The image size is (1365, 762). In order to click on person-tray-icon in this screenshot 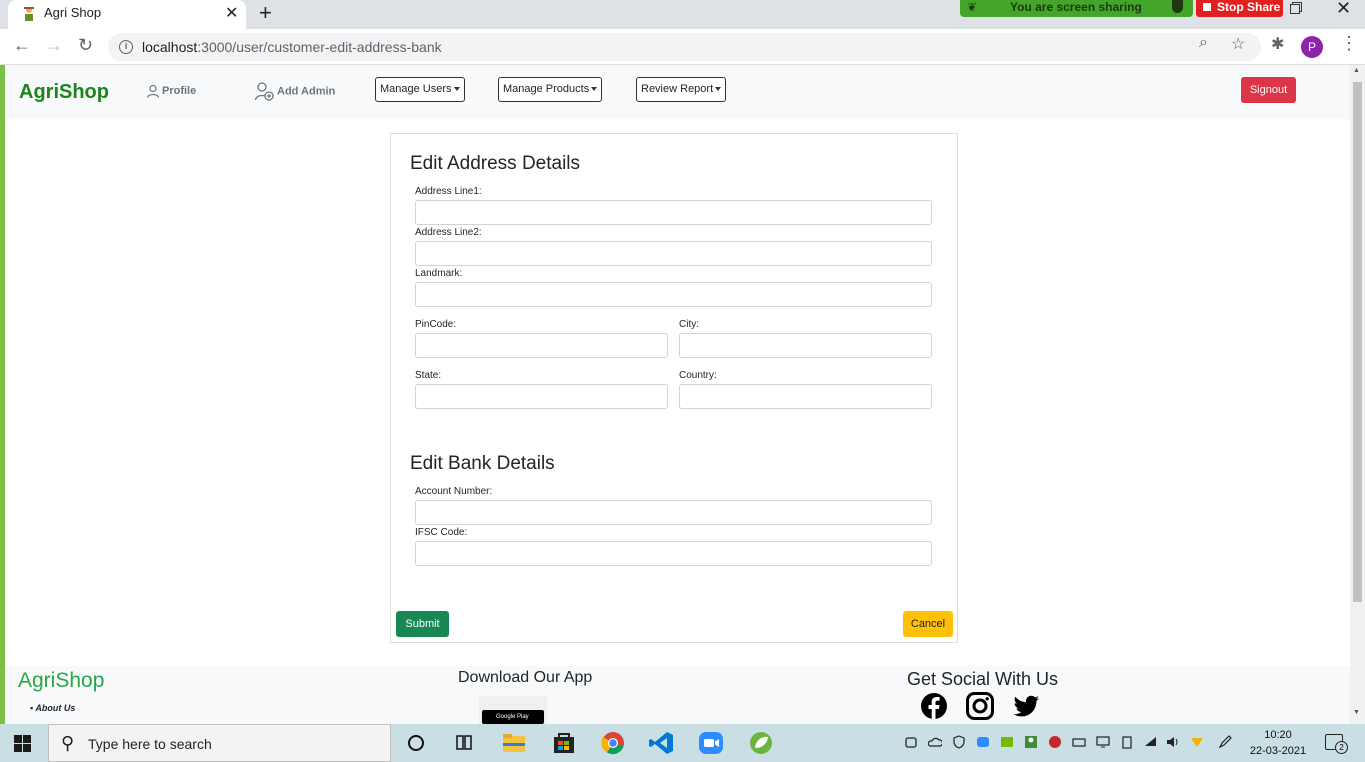, I will do `click(1031, 742)`.